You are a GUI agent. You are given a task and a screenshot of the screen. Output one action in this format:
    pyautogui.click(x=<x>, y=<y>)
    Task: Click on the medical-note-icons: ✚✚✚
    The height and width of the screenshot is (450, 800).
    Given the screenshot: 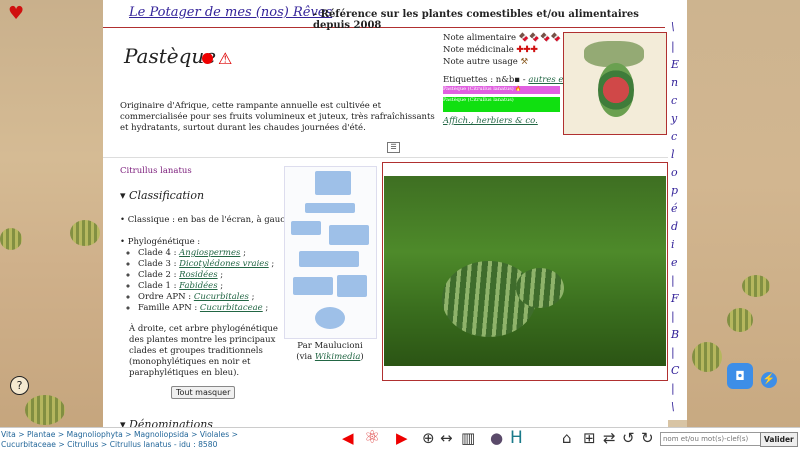 What is the action you would take?
    pyautogui.click(x=527, y=50)
    